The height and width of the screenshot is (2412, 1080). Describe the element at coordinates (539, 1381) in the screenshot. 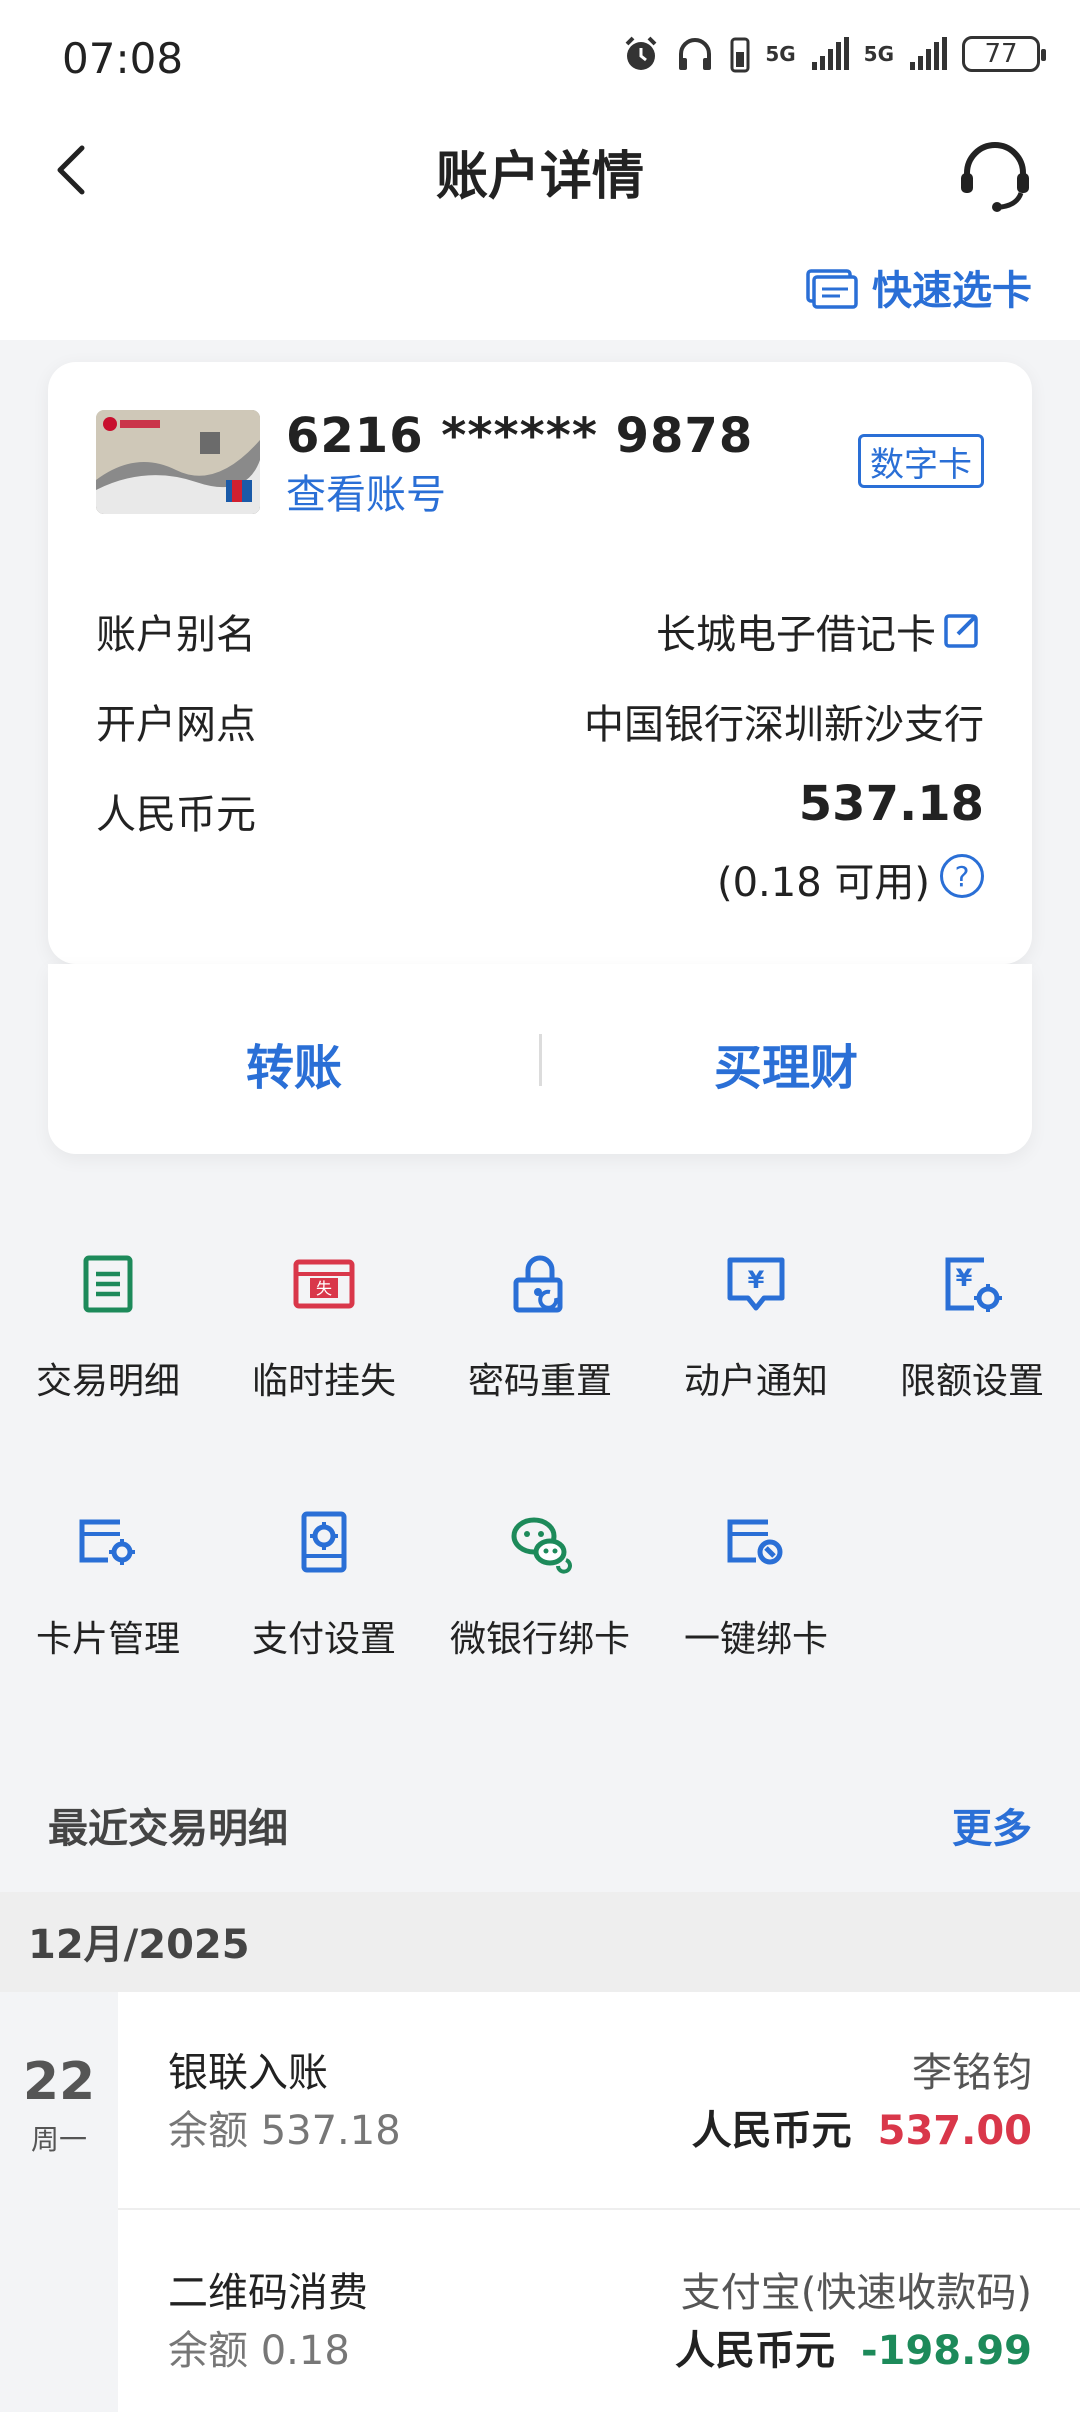

I see `feature-label: 密码重置` at that location.